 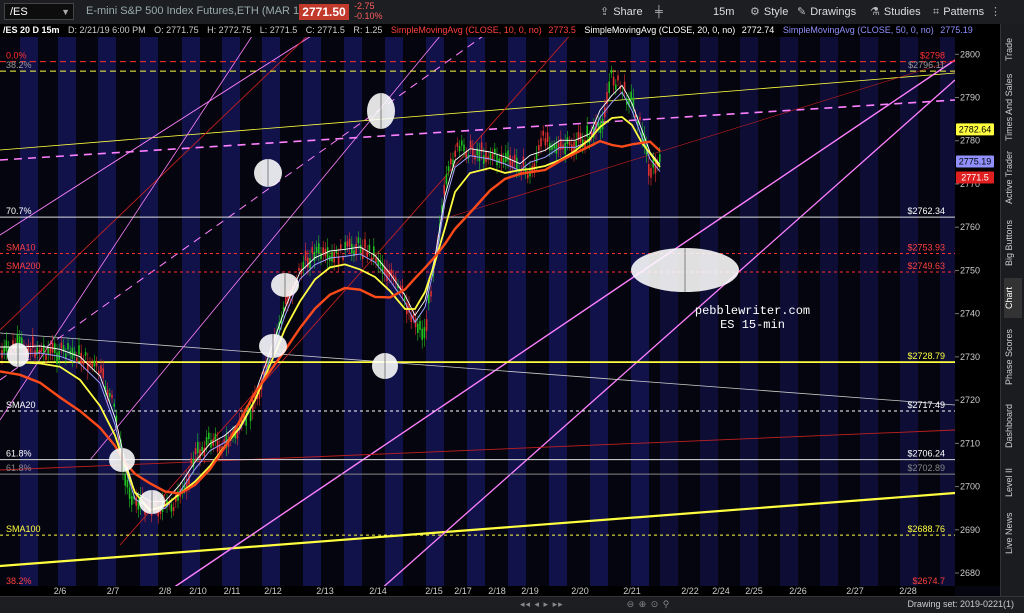 I want to click on scroll-controls: ◂◂ ◂ ▸ ▸▸ ⊖ ⊕ ⊙ ⚲, so click(x=595, y=604).